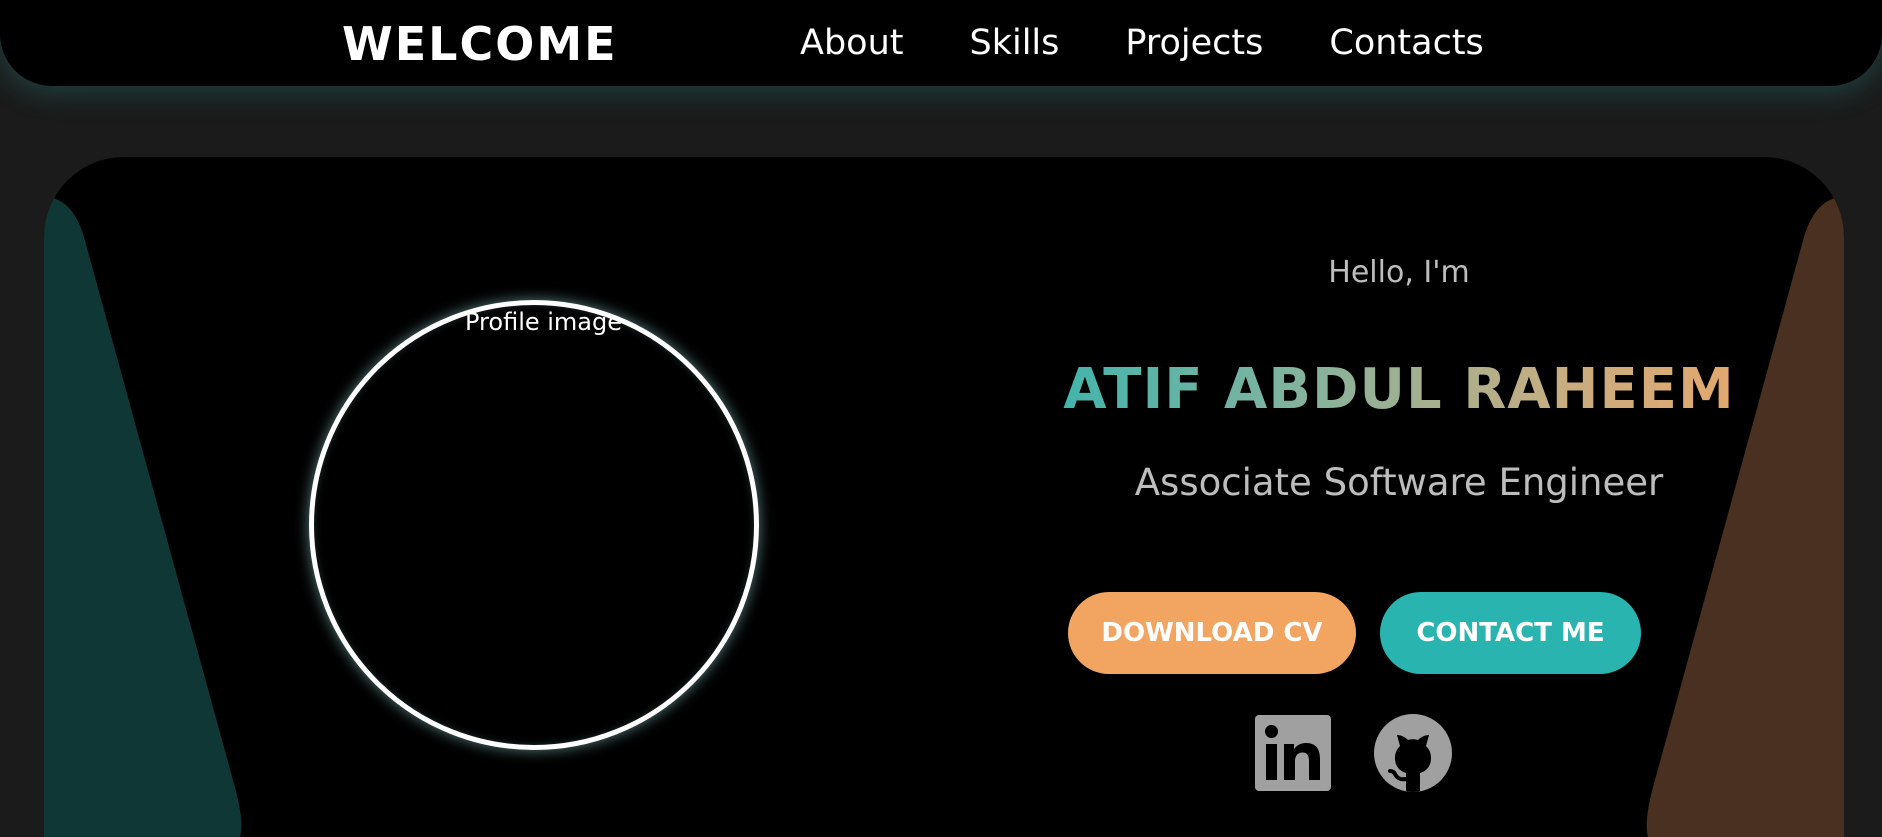 This screenshot has width=1882, height=837. I want to click on download-cv-button: DOWNLOAD CV, so click(1212, 633).